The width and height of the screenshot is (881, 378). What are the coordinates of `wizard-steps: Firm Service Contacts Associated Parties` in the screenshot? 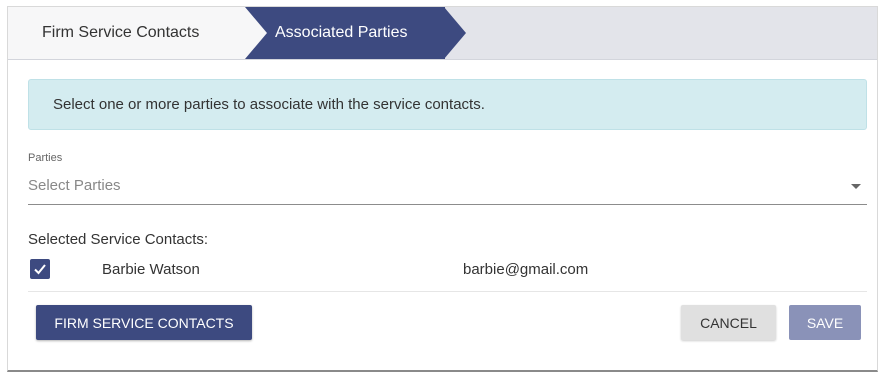 It's located at (442, 33).